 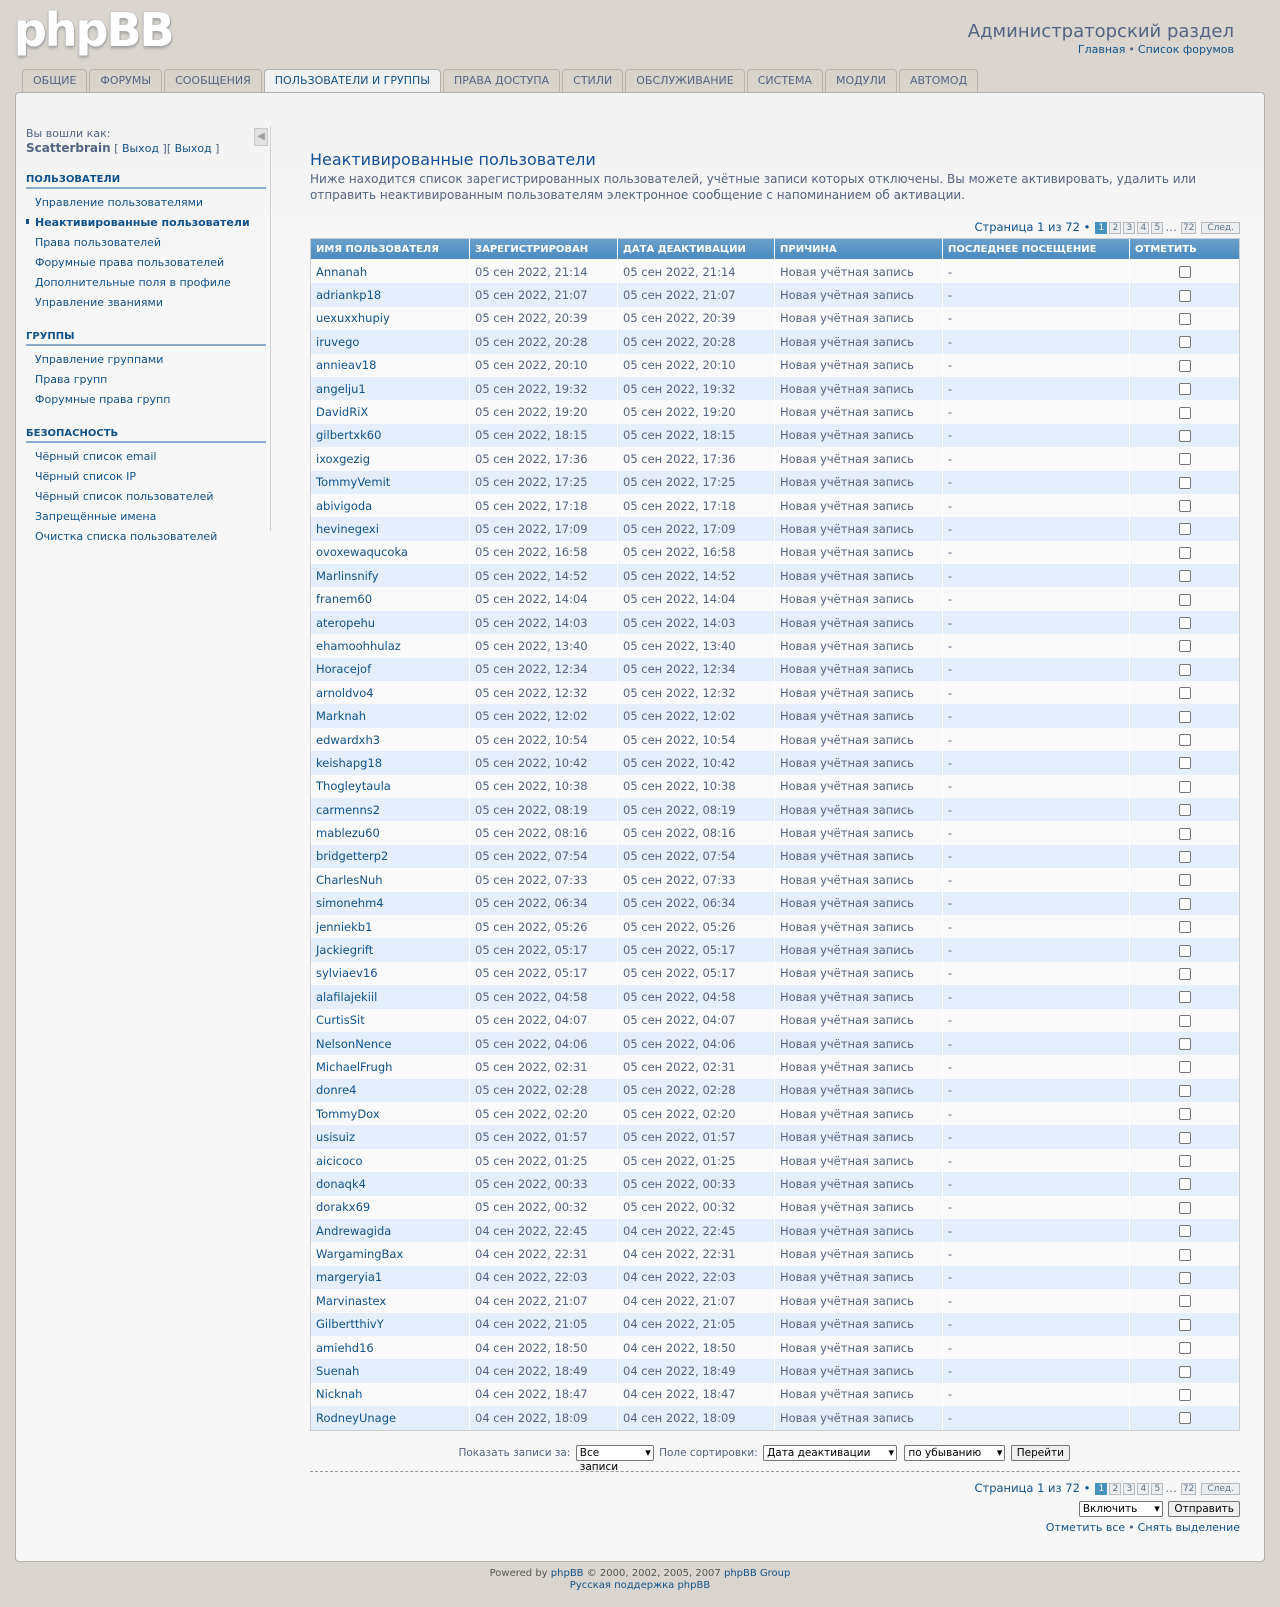 What do you see at coordinates (1102, 49) in the screenshot?
I see `home-link: Главная` at bounding box center [1102, 49].